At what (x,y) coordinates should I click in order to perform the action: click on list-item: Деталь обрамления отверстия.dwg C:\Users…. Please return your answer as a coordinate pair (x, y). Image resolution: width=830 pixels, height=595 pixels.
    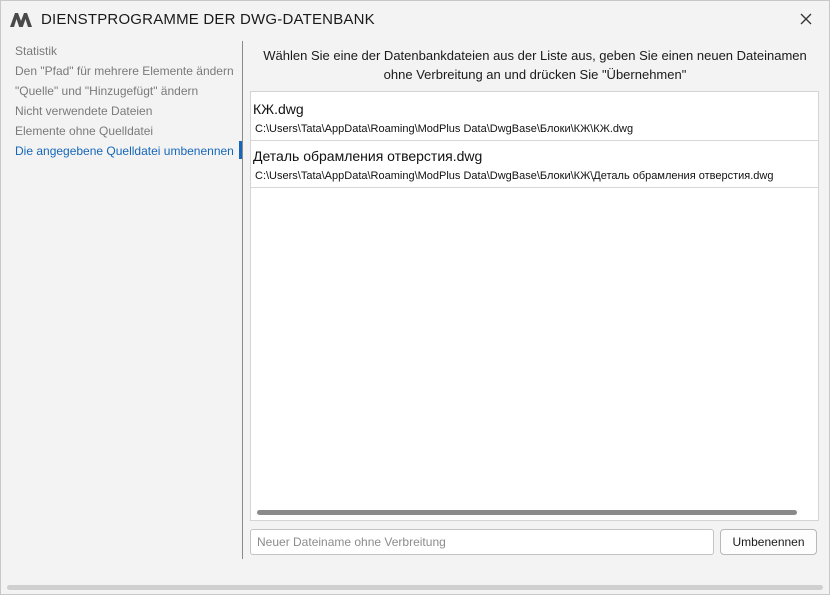
    Looking at the image, I should click on (534, 163).